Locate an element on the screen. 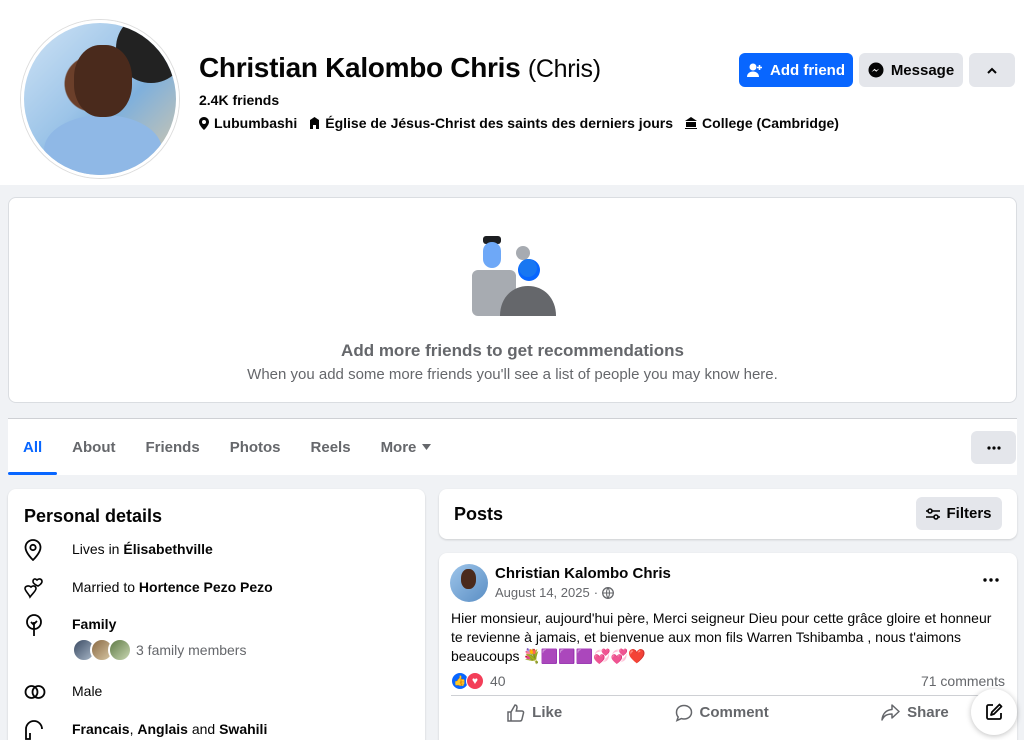 The height and width of the screenshot is (740, 1024). posts-title: Posts is located at coordinates (479, 514).